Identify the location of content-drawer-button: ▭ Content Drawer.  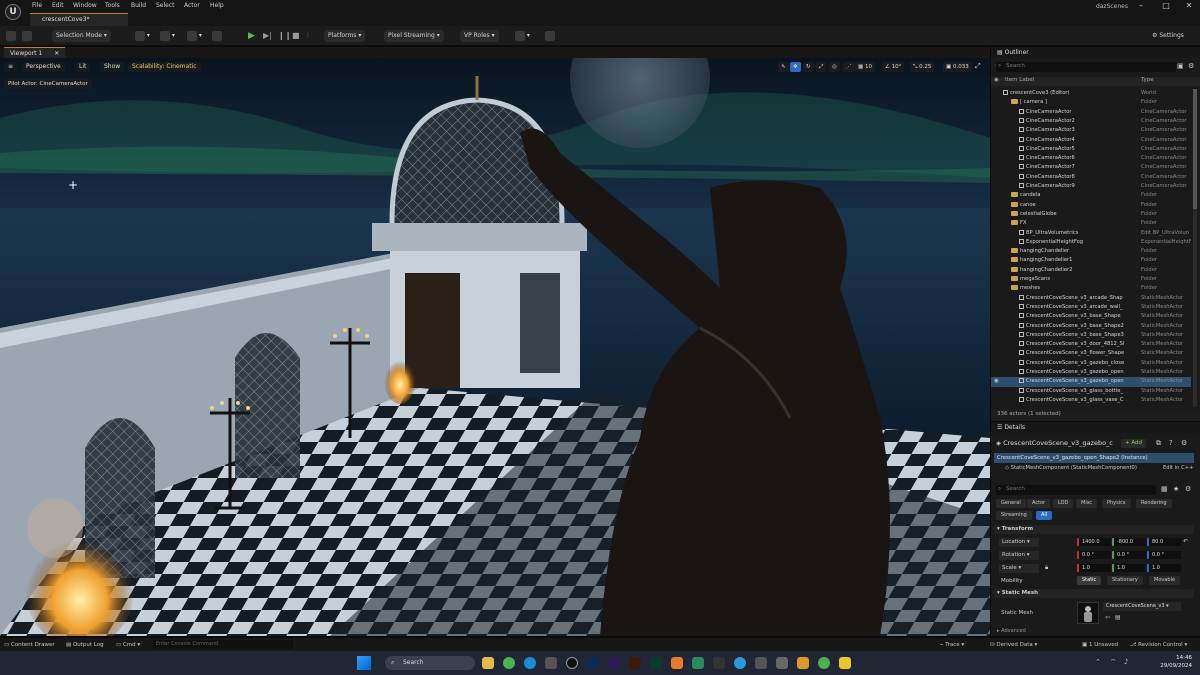
(29, 645).